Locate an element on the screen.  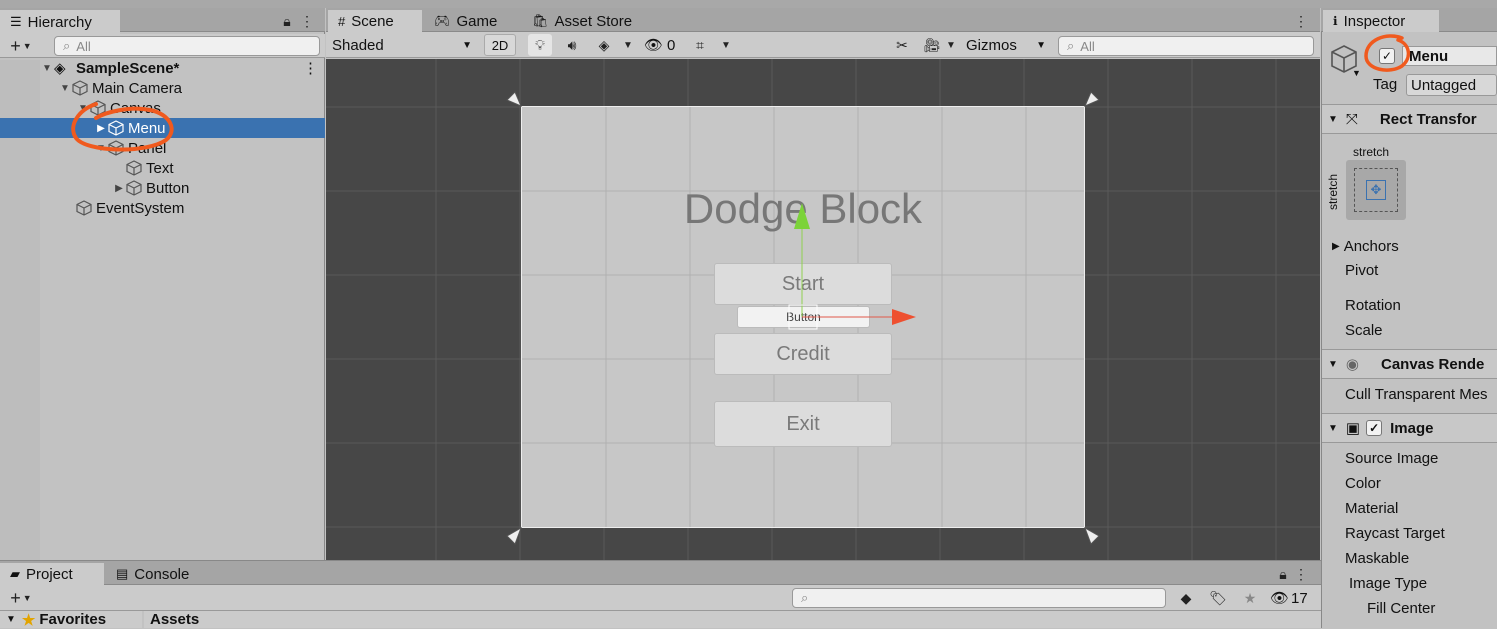
console-icon: ▤ is located at coordinates (122, 573).